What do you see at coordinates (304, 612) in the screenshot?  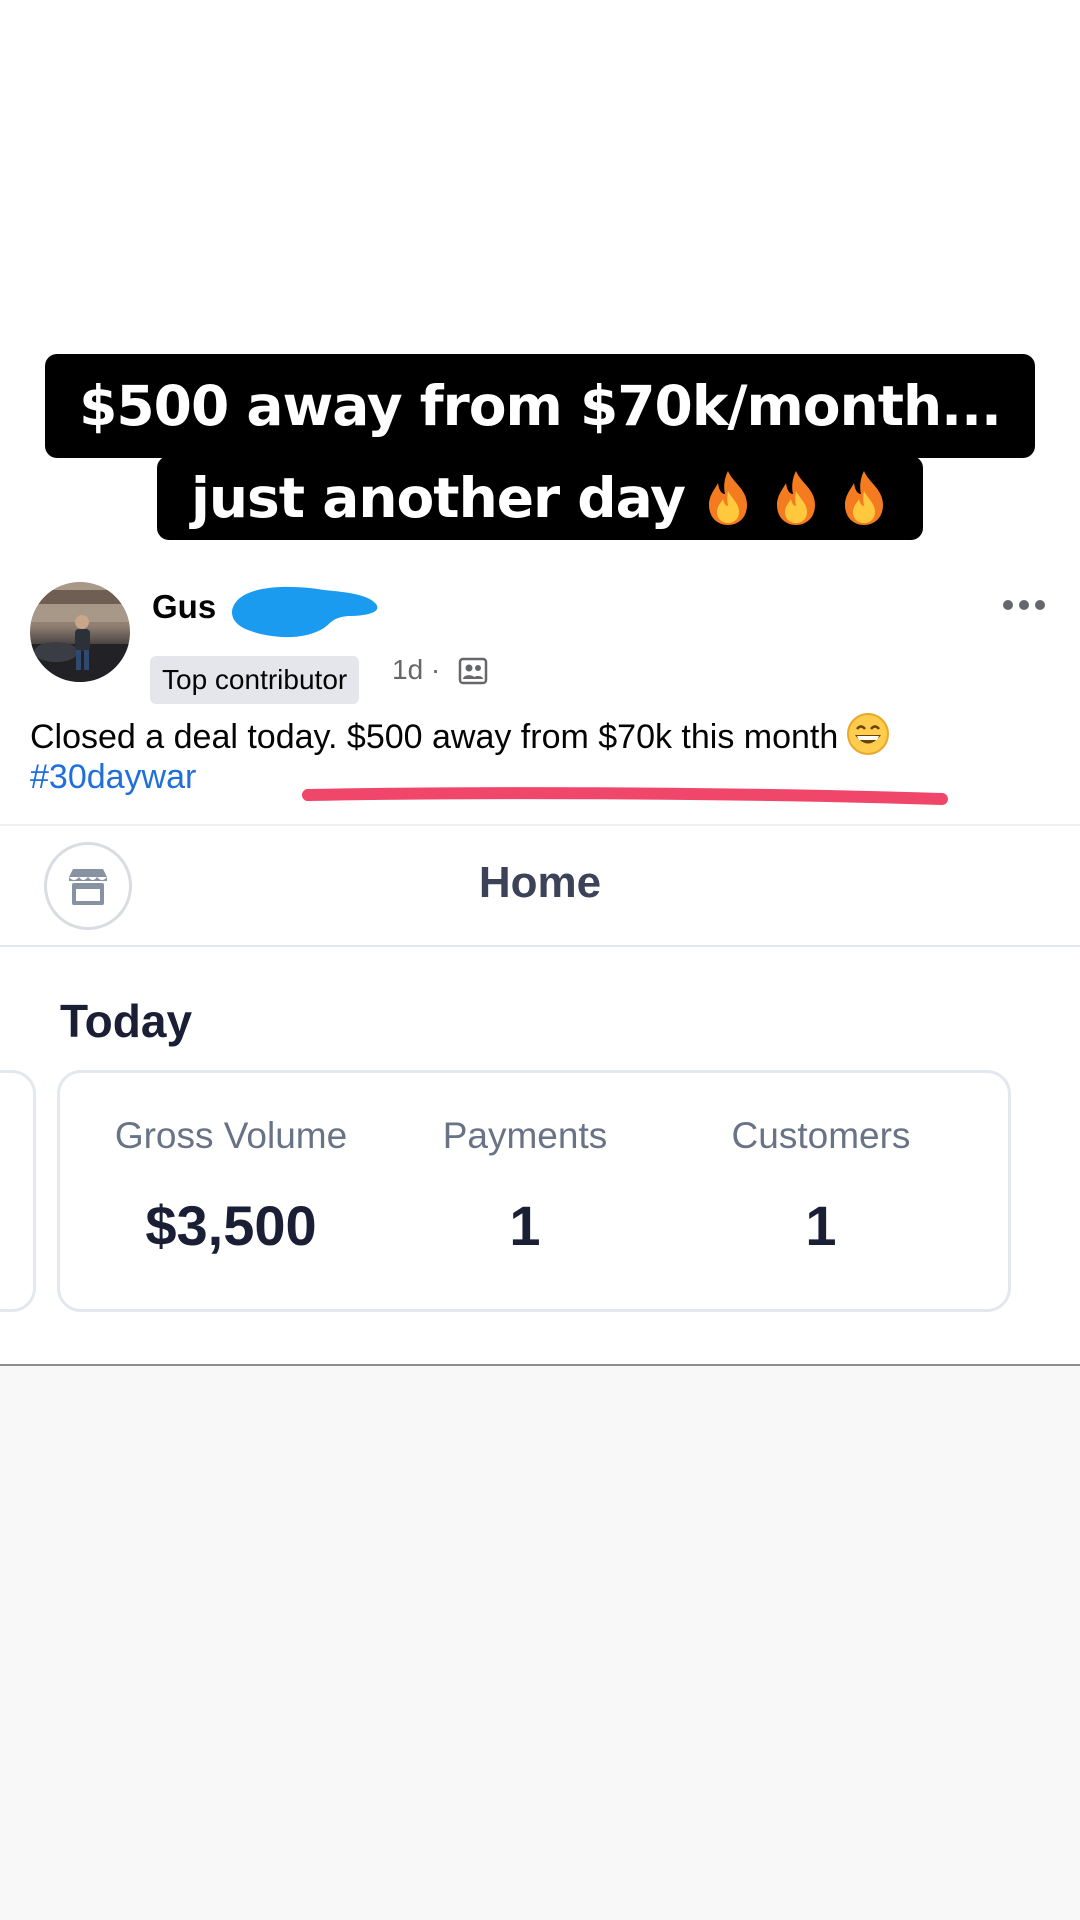 I see `name-redaction-scribble` at bounding box center [304, 612].